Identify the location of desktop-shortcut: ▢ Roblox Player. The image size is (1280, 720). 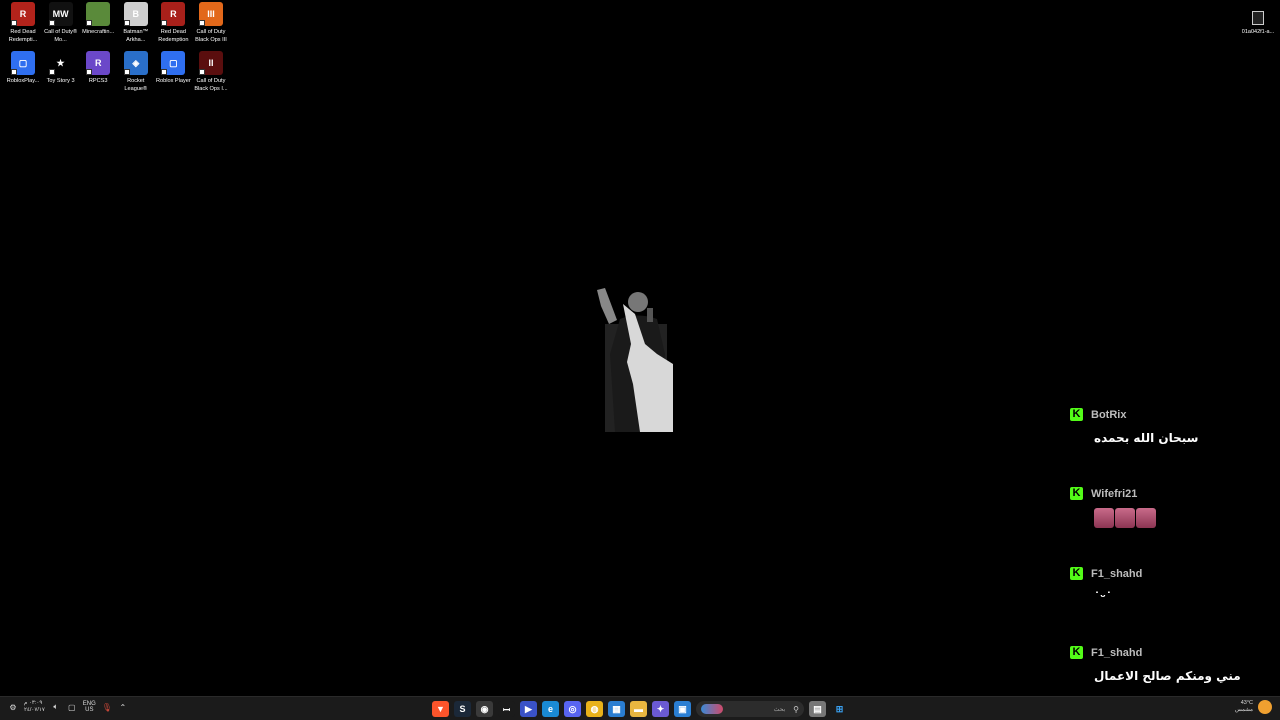
(173, 75).